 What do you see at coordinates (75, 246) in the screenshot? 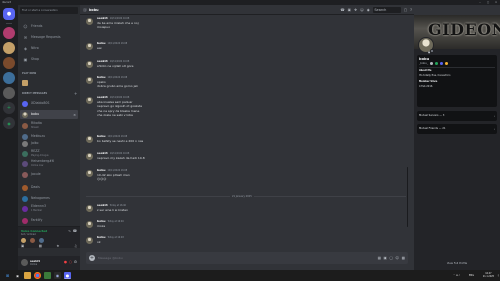
I see `soundboard-icon: ♫` at bounding box center [75, 246].